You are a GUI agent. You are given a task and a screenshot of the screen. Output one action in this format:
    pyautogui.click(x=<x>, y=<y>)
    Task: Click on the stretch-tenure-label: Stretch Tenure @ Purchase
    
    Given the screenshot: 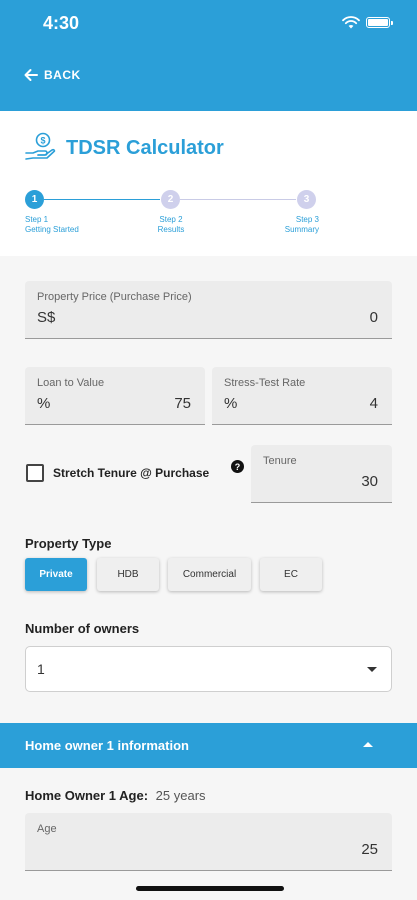 What is the action you would take?
    pyautogui.click(x=131, y=473)
    